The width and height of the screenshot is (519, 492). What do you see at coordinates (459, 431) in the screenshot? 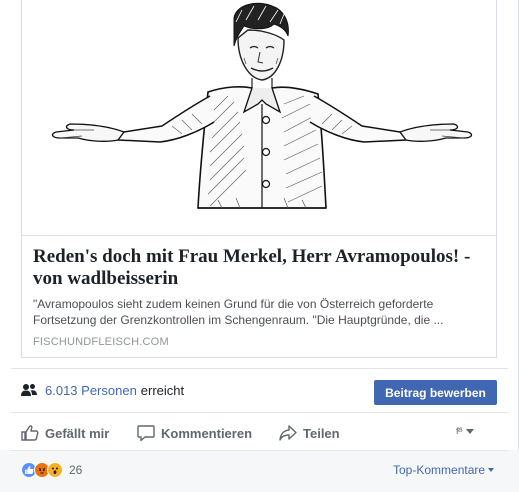
I see `audience-icon: f²³` at bounding box center [459, 431].